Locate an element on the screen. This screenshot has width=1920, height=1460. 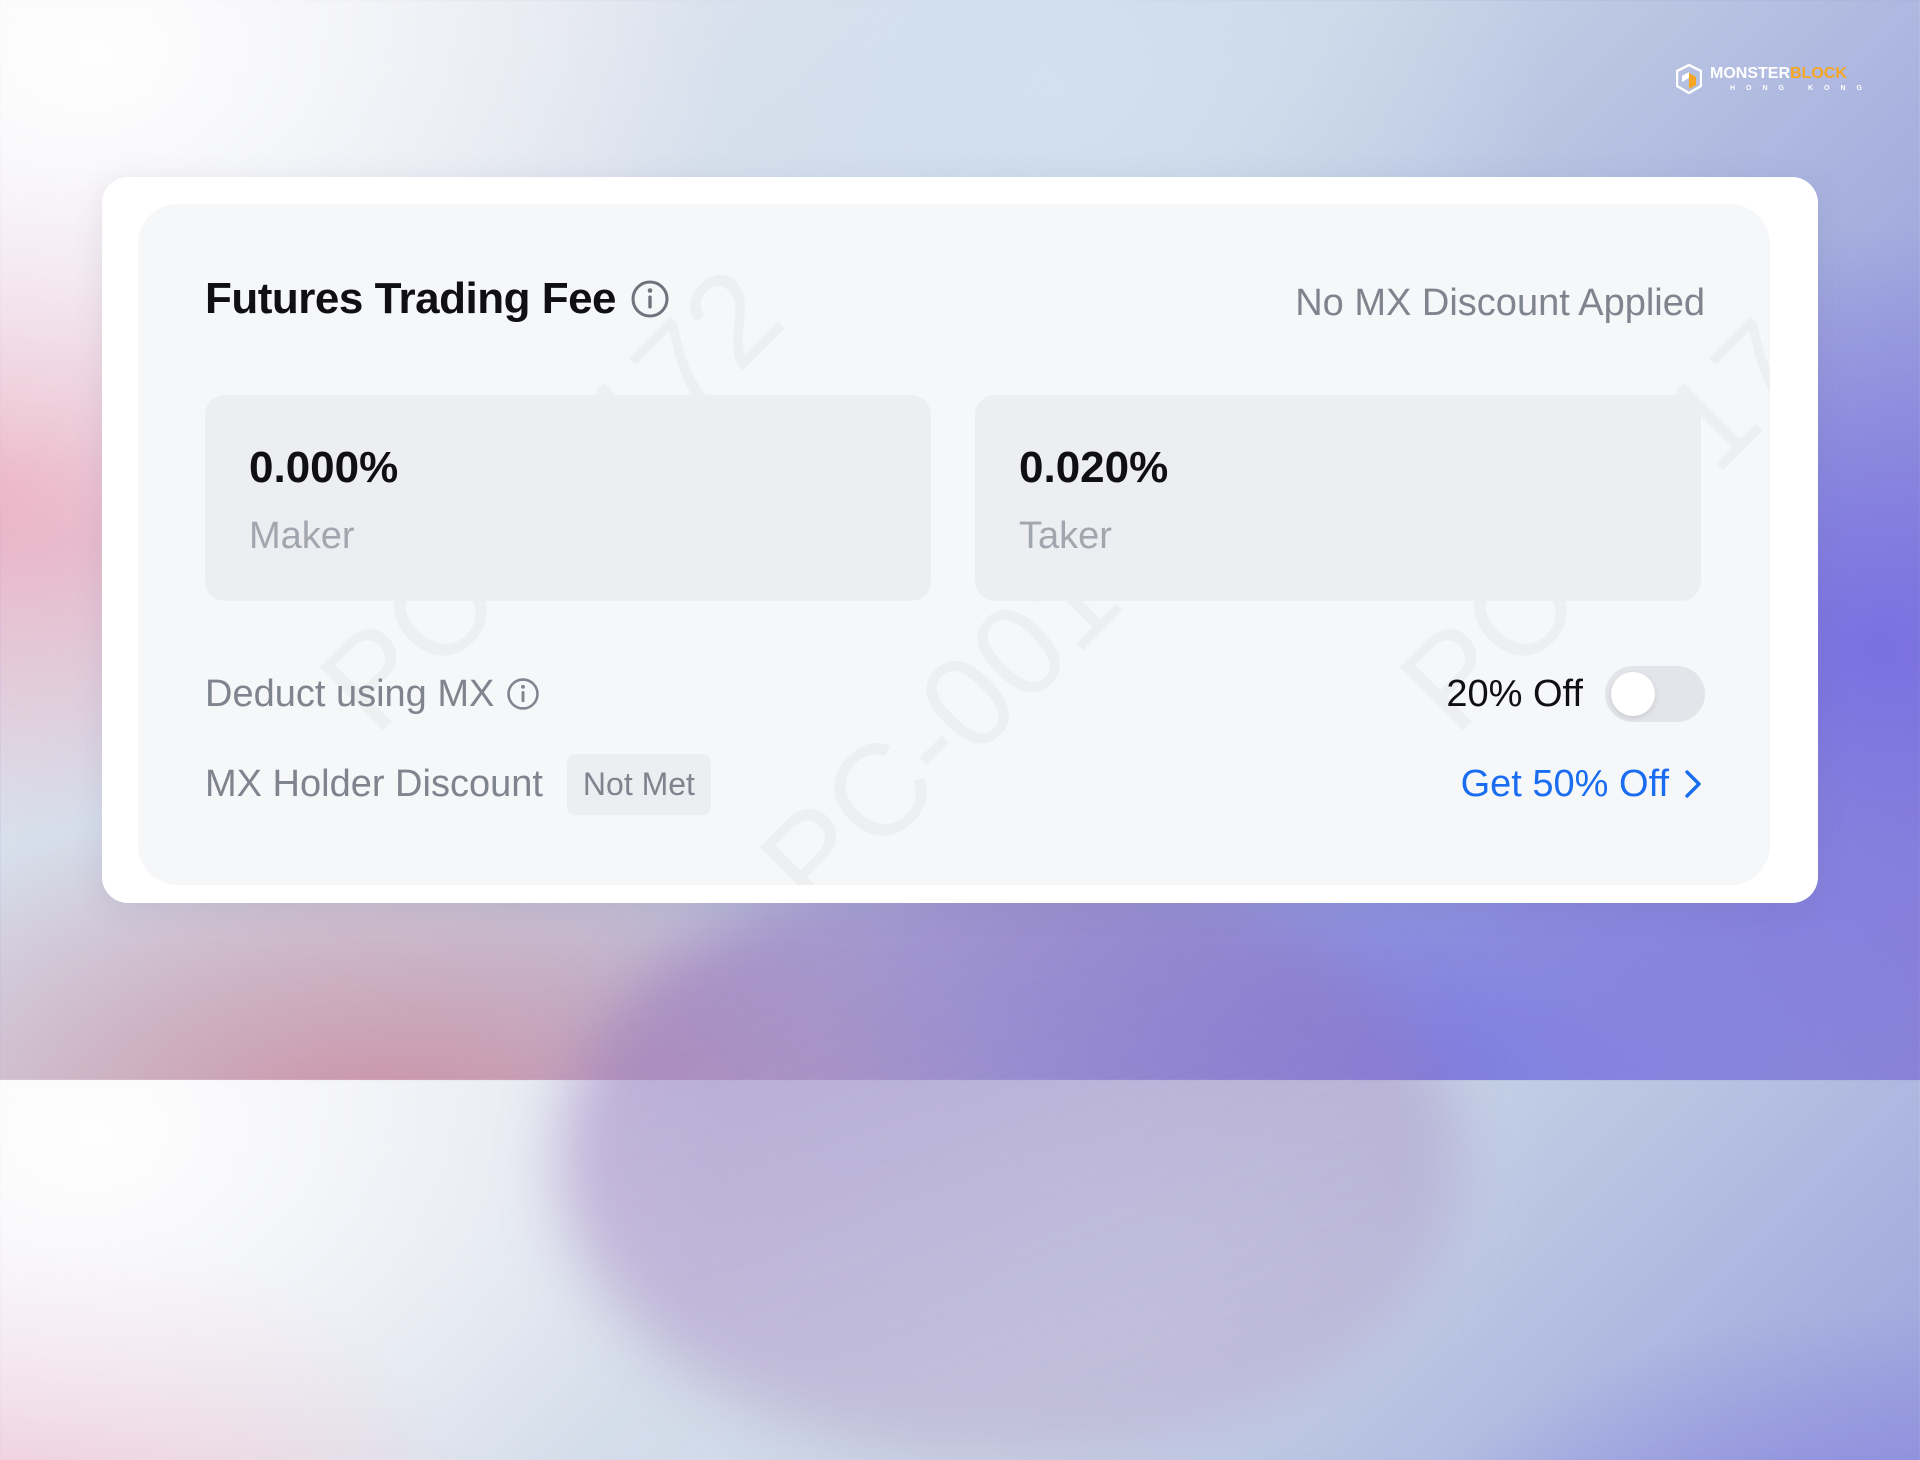
deduct-row: Deduct using MX 20% Off is located at coordinates (955, 694).